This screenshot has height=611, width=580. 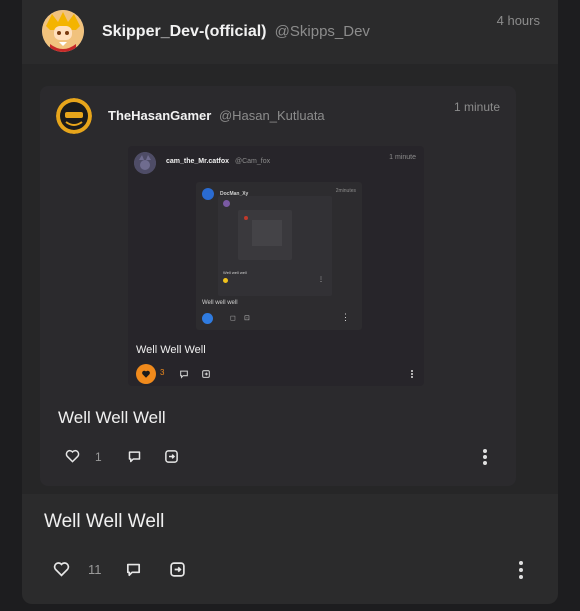 I want to click on quoted-post-text: Well Well Well, so click(x=112, y=417).